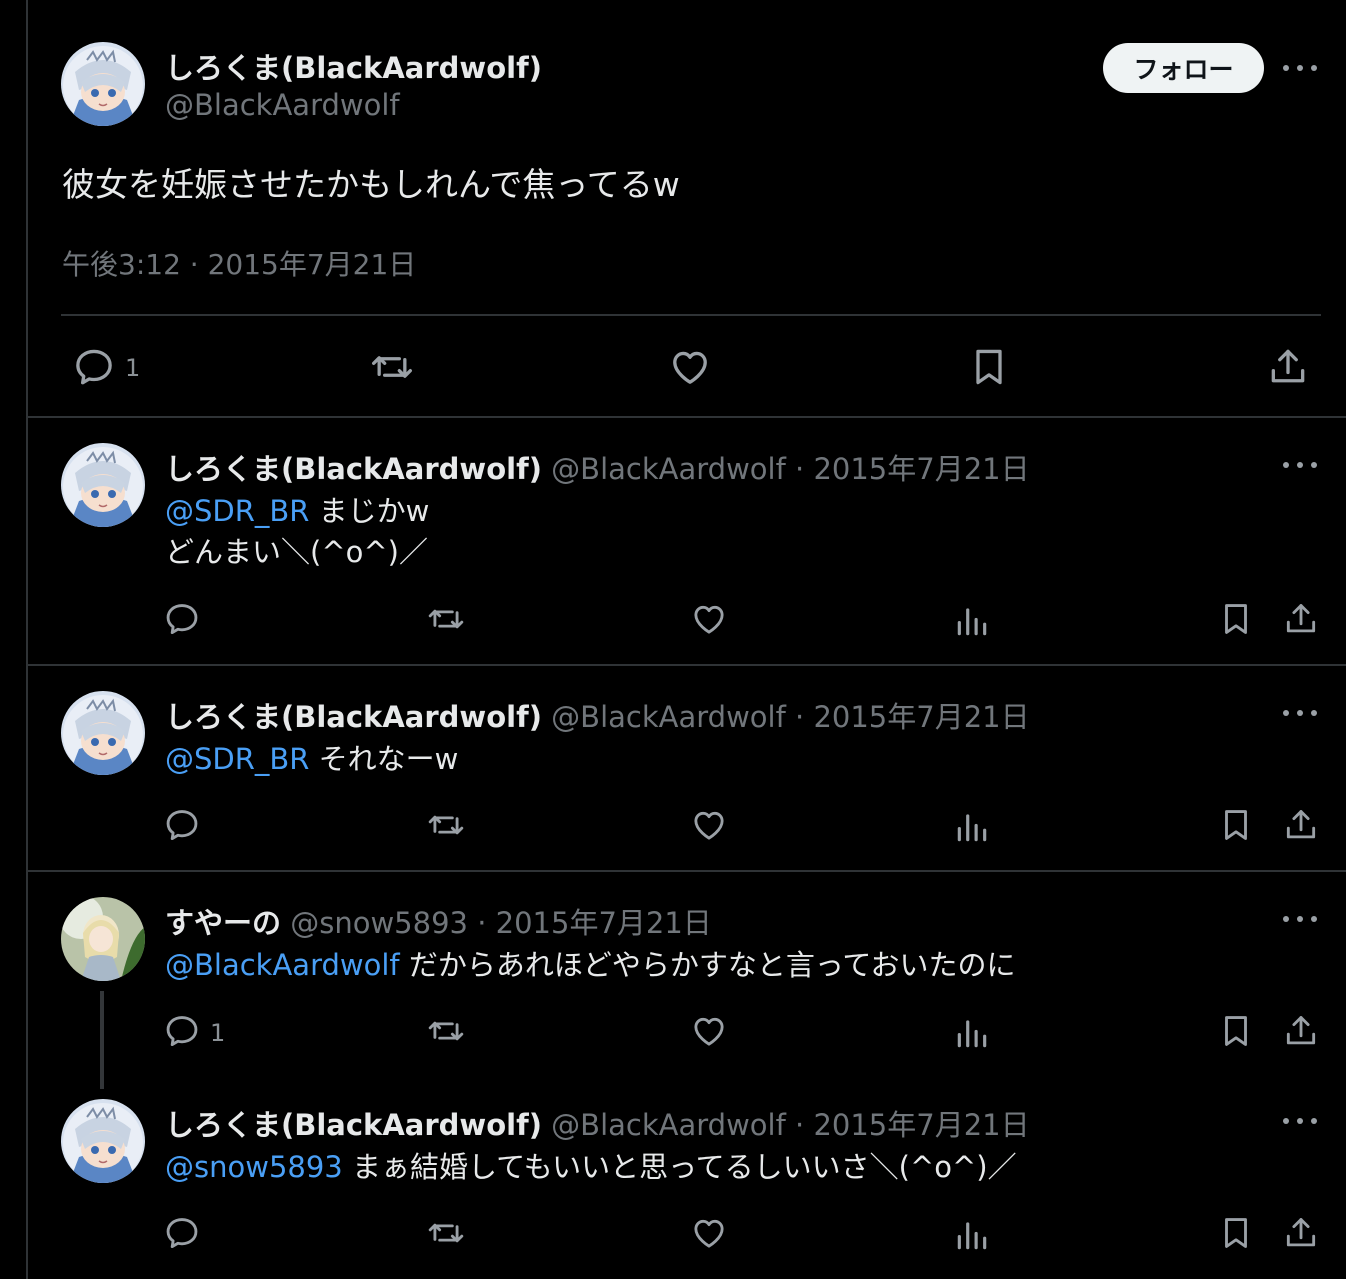 This screenshot has width=1346, height=1279. What do you see at coordinates (371, 184) in the screenshot?
I see `tweet-text: 彼女を妊娠させたかもしれんで焦ってるw` at bounding box center [371, 184].